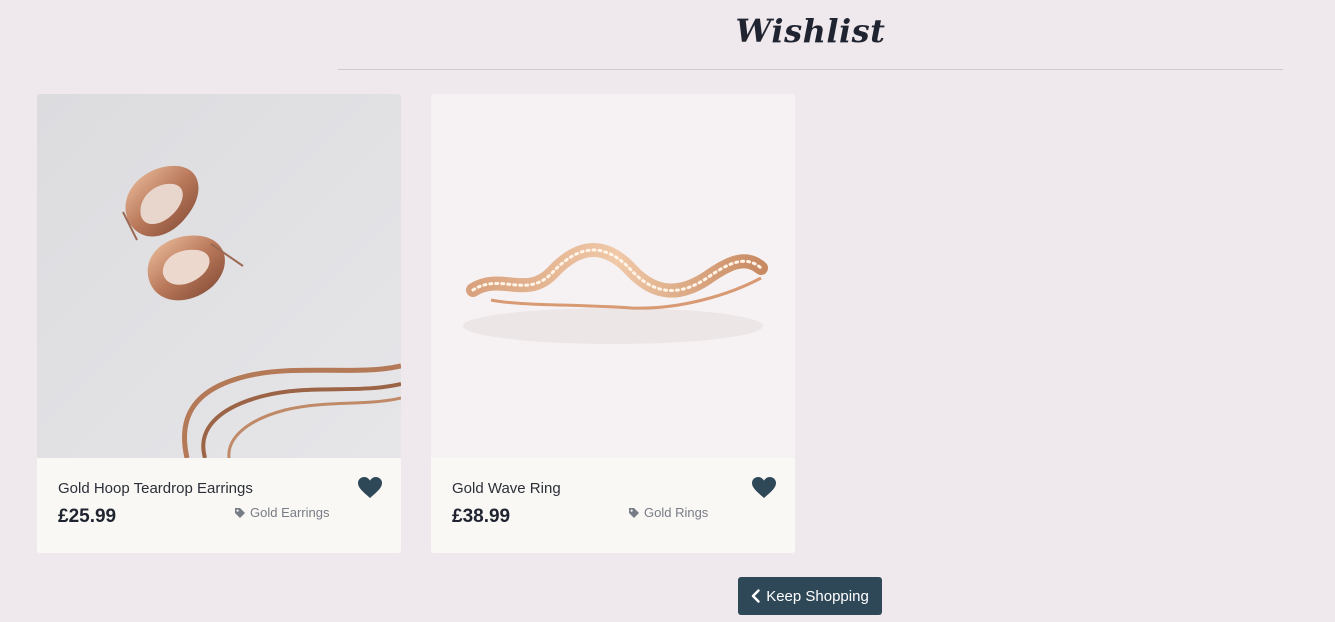  I want to click on keep-shopping-label: Keep Shopping, so click(817, 596).